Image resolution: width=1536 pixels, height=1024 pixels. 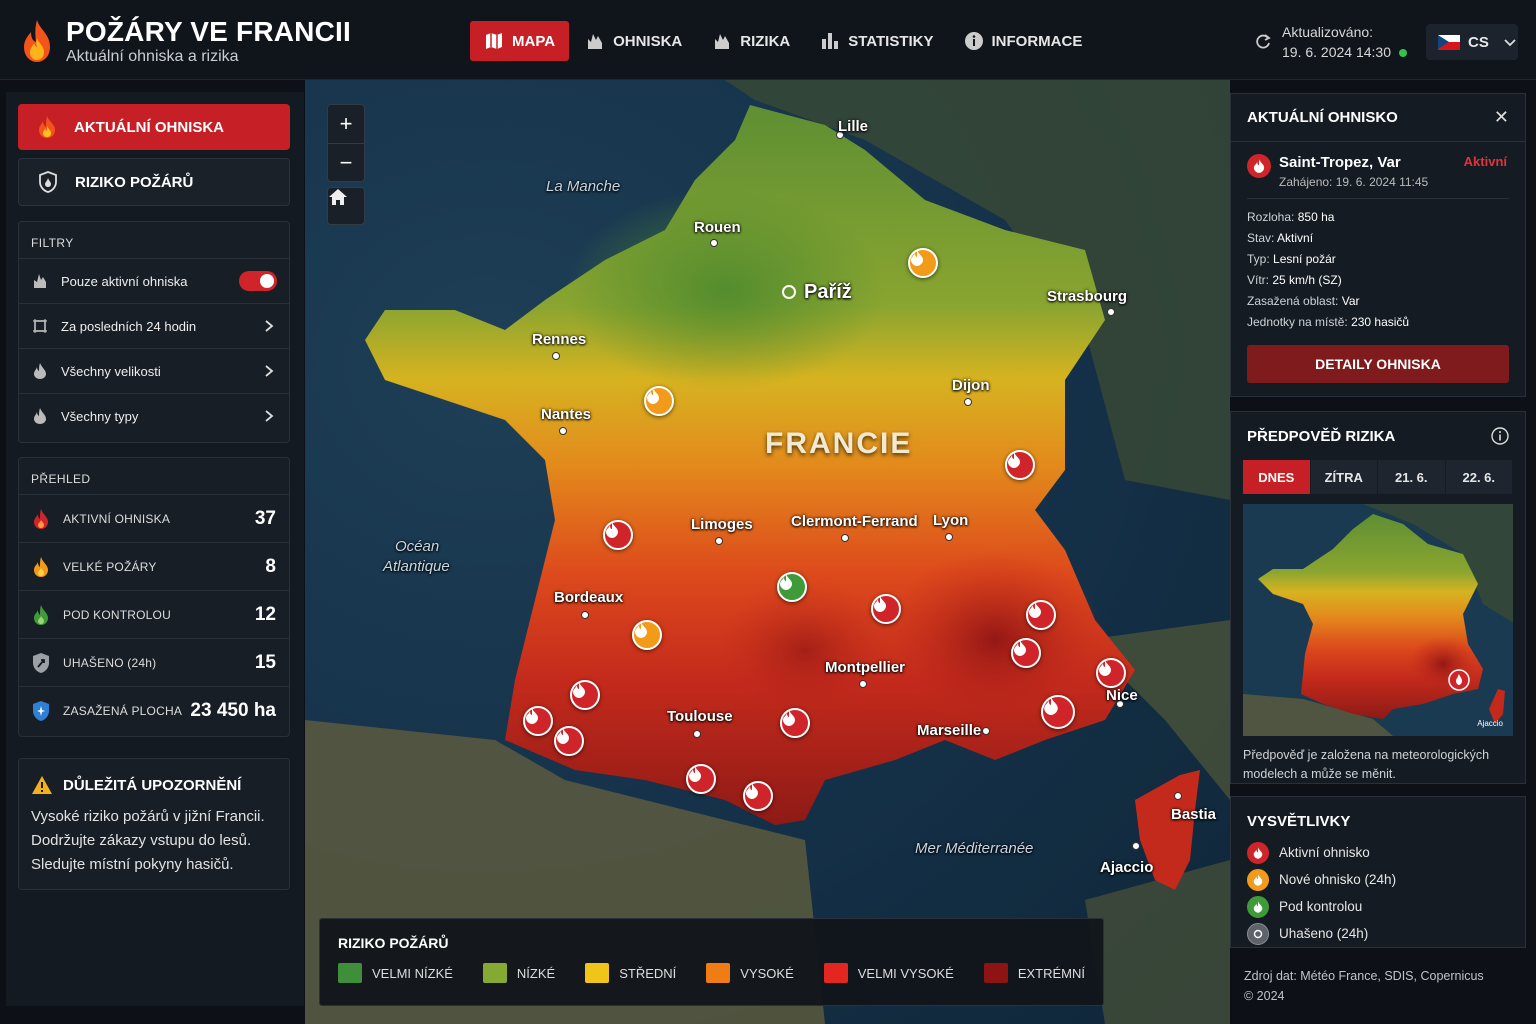 What do you see at coordinates (559, 339) in the screenshot?
I see `city-label: Rennes` at bounding box center [559, 339].